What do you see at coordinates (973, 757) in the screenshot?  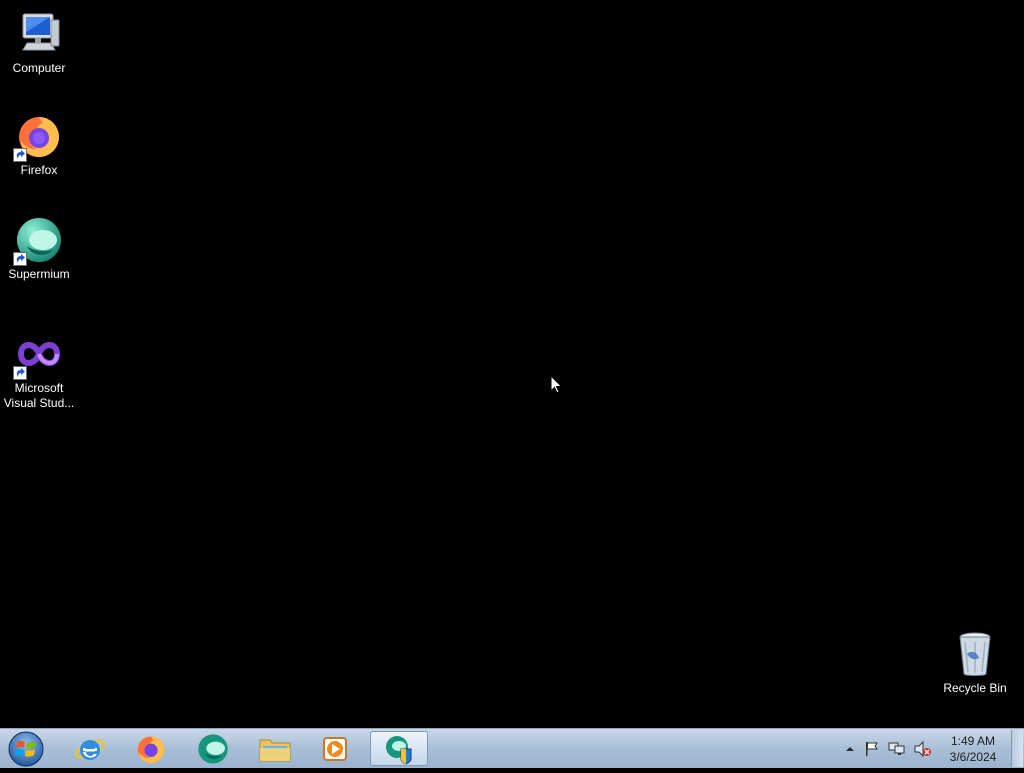 I see `clock-date: 3/6/2024` at bounding box center [973, 757].